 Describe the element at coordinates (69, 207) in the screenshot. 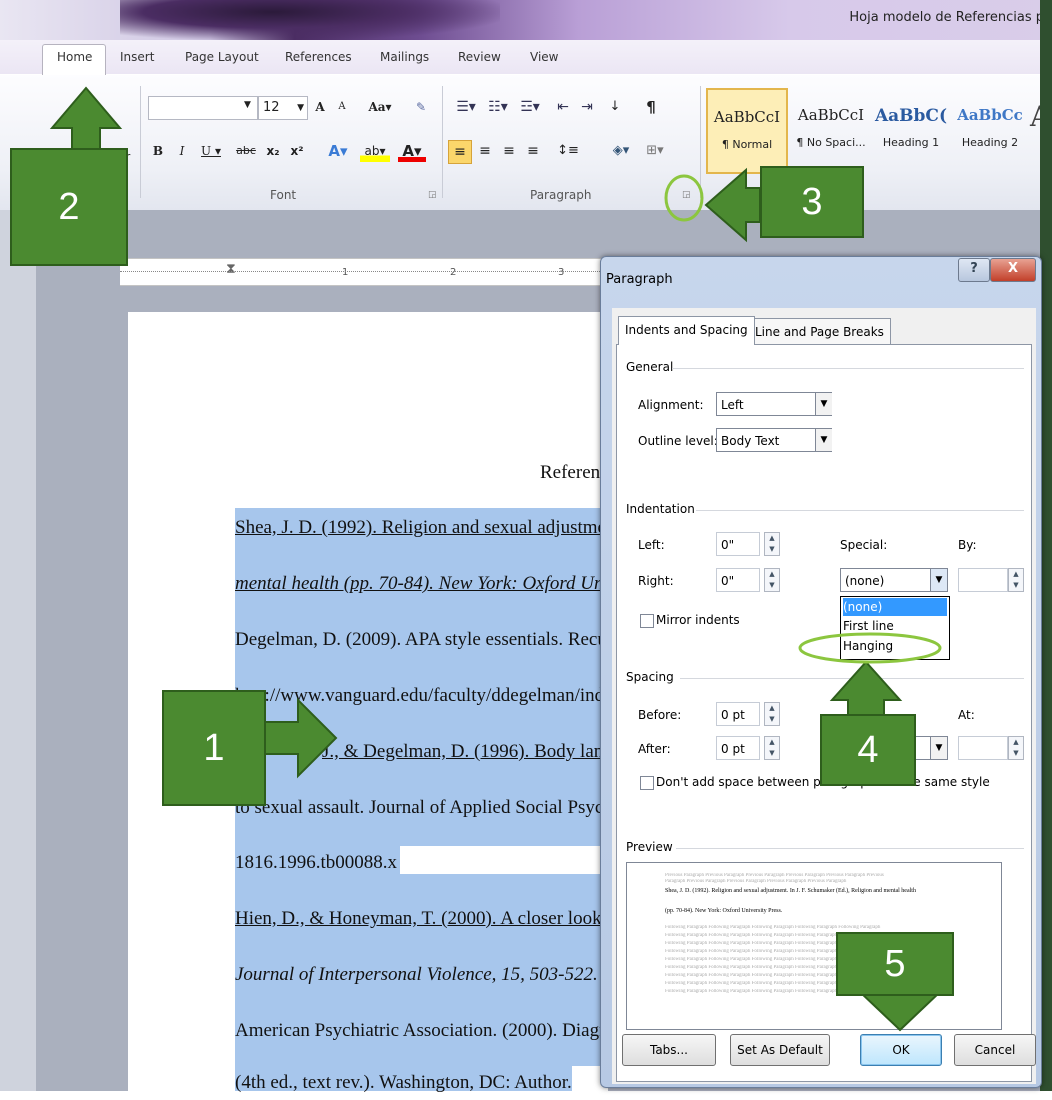

I see `annotation-2: 2` at that location.